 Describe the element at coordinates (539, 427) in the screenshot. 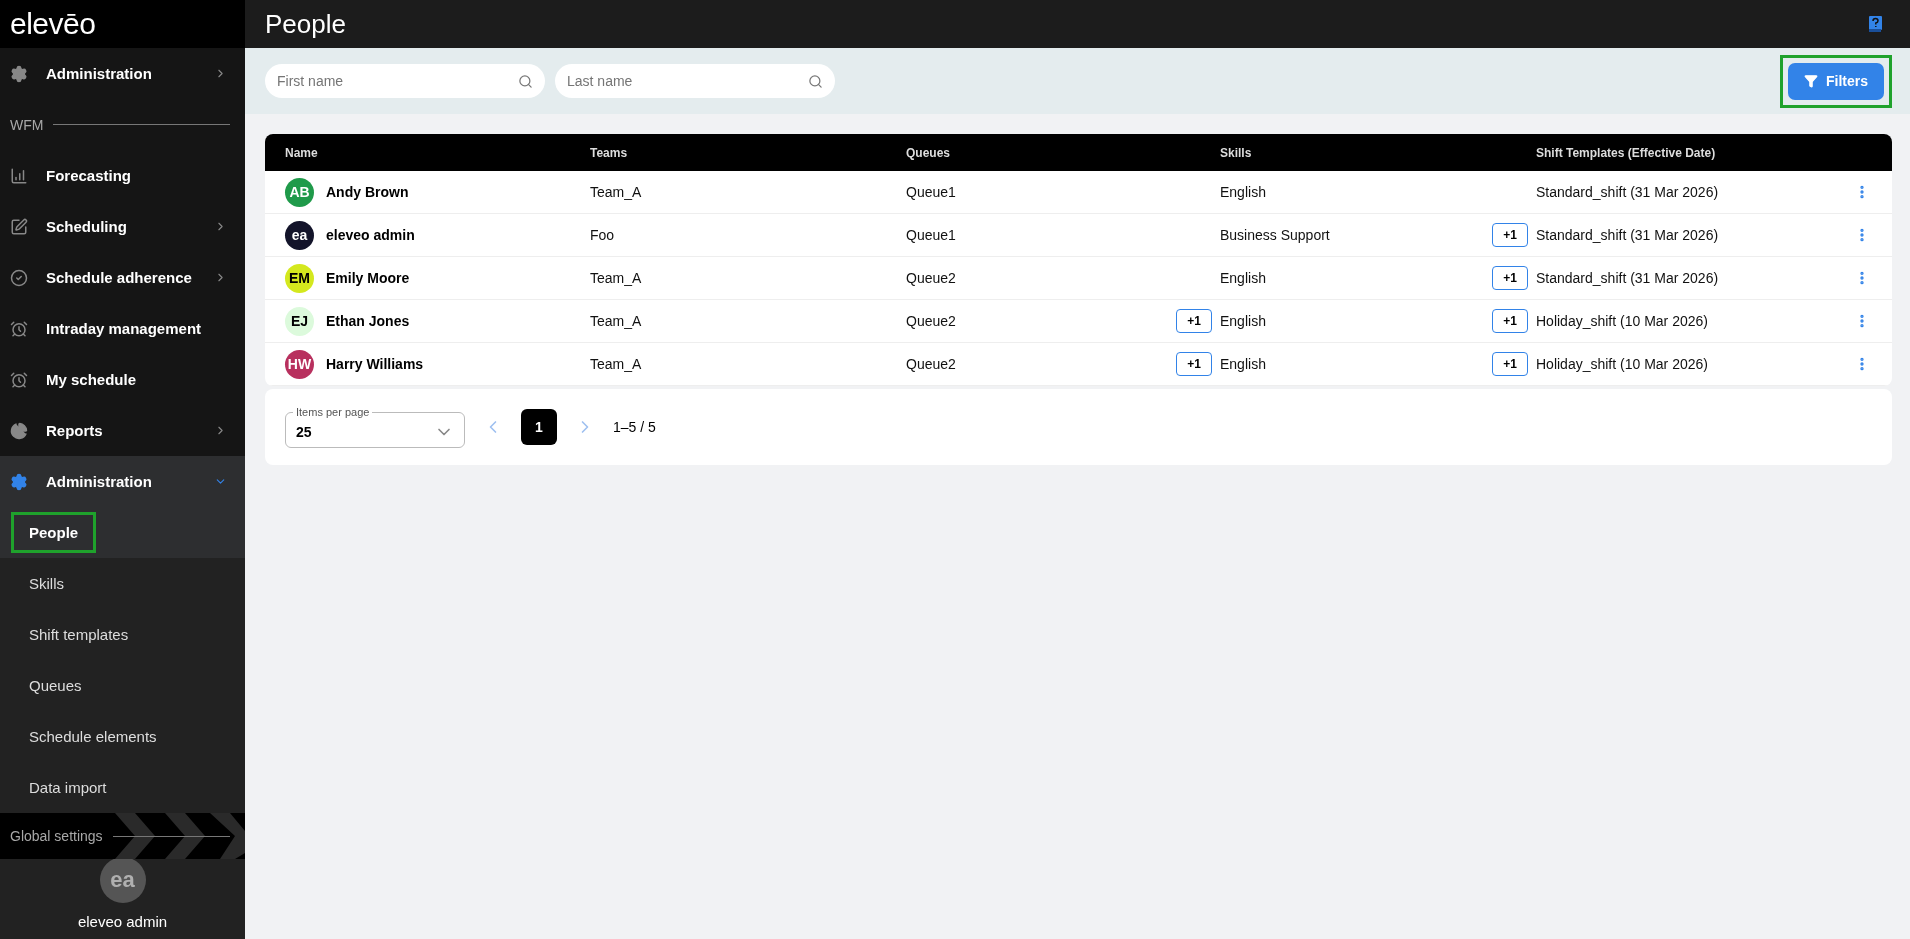

I see `page-button: 1` at that location.